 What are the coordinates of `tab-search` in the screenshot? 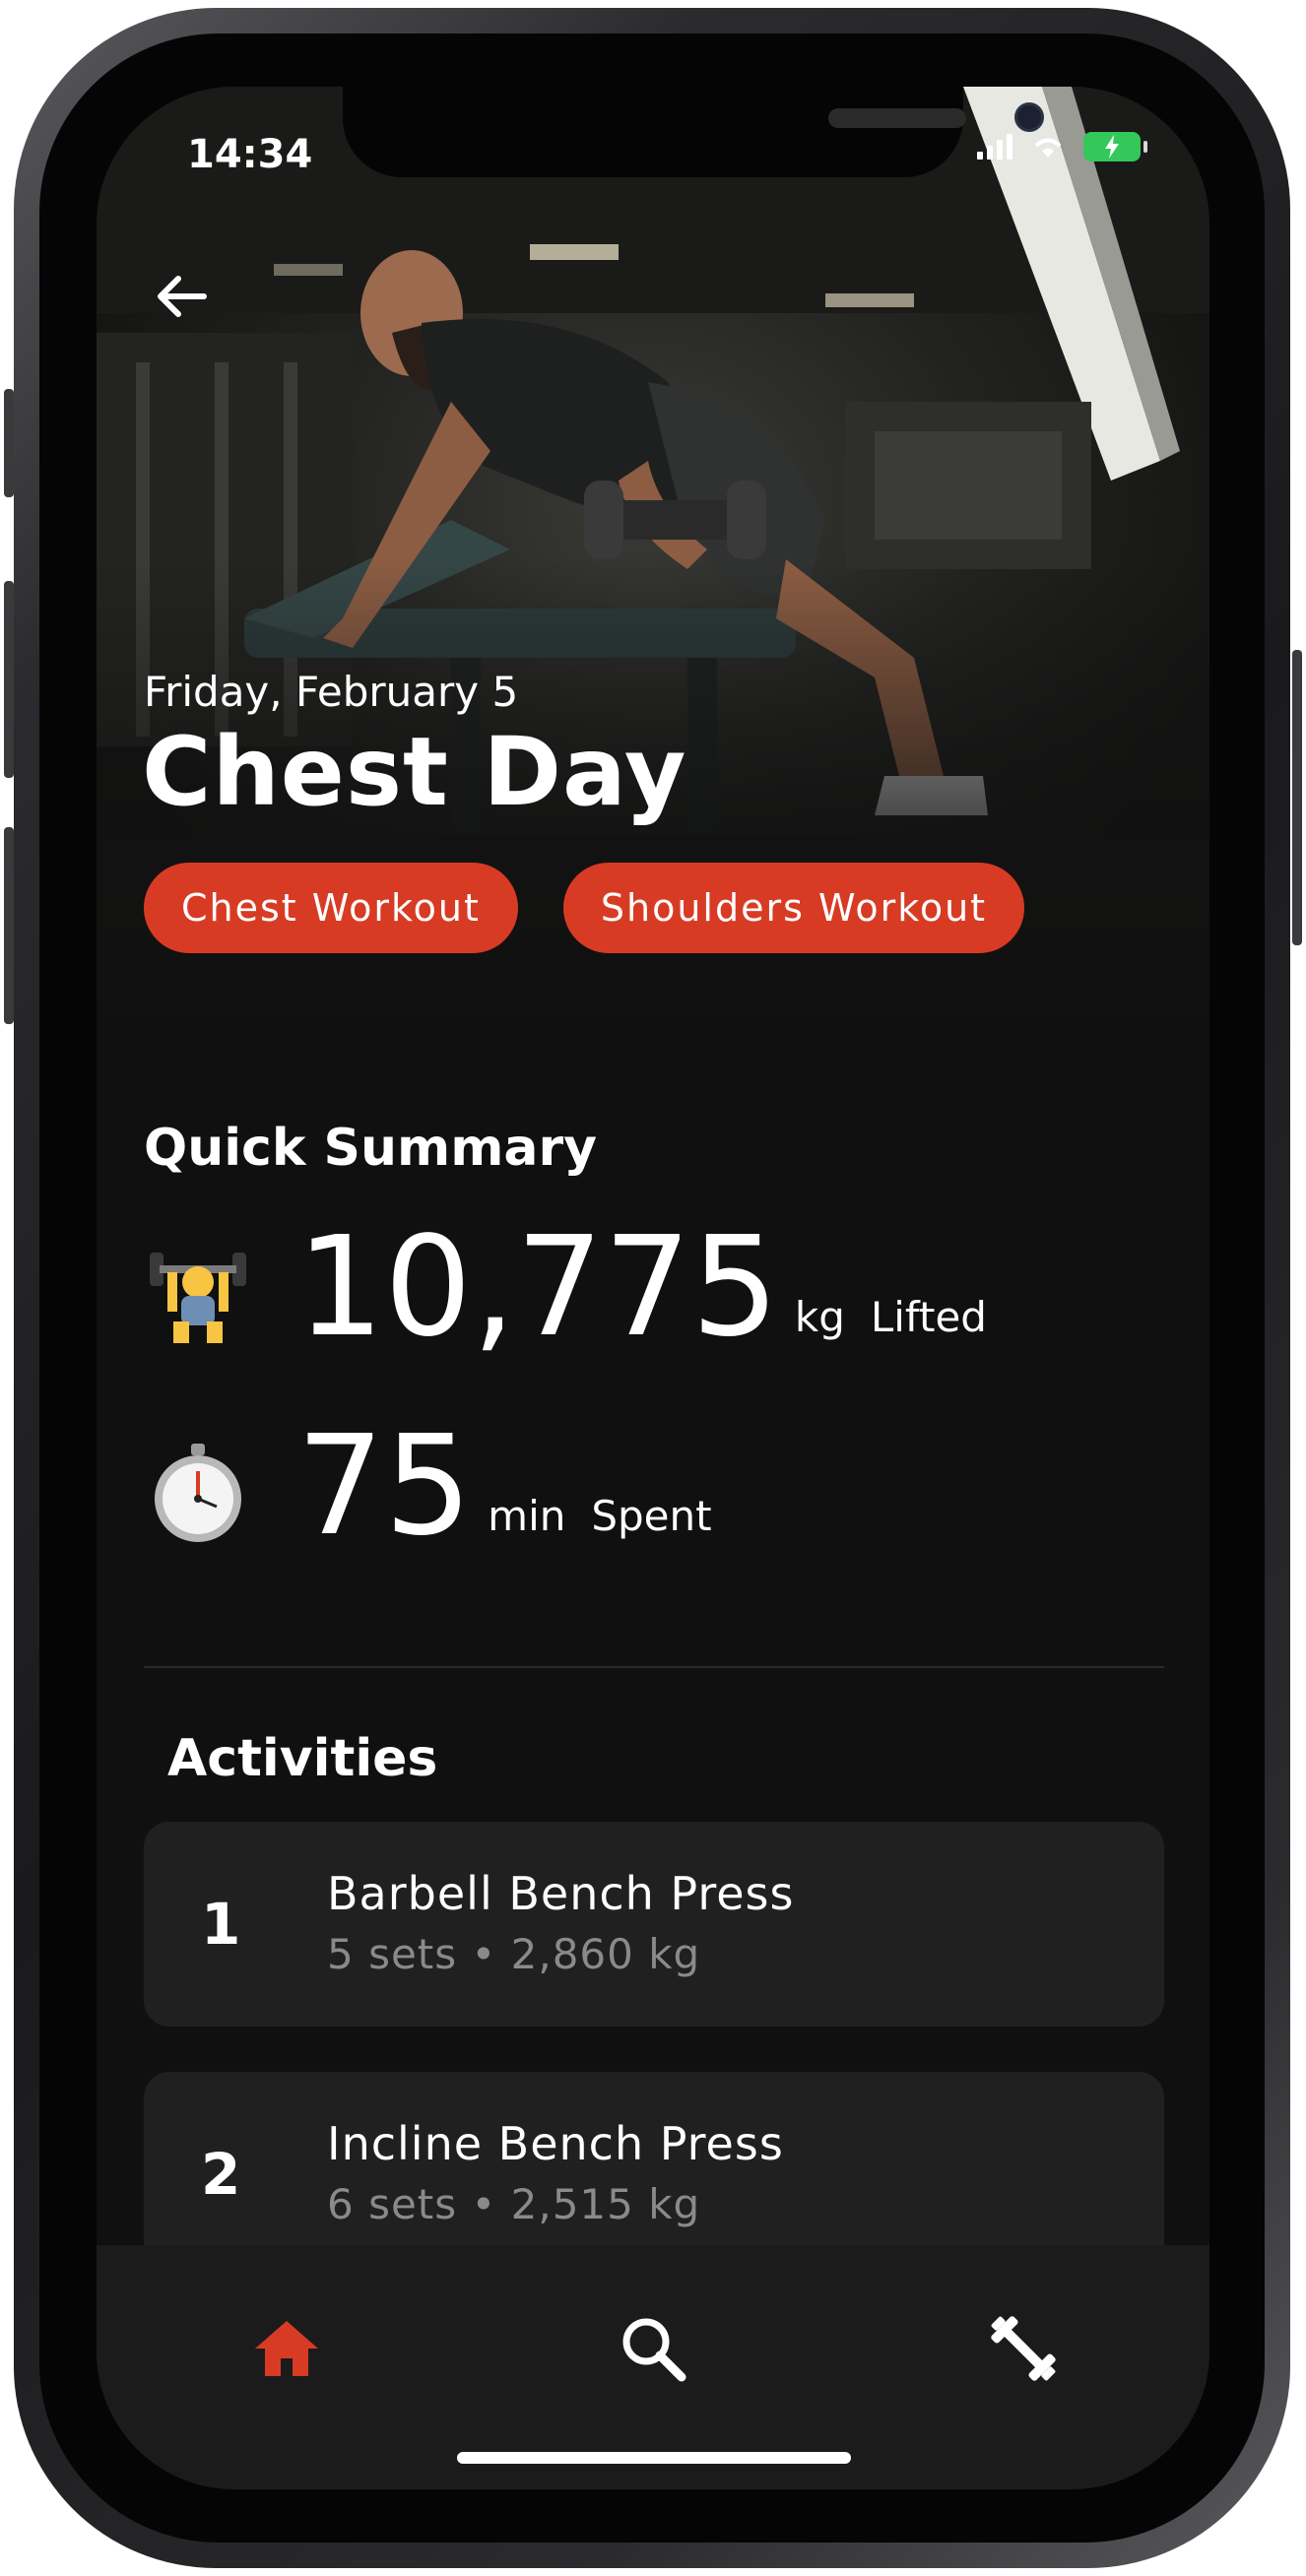 It's located at (653, 2348).